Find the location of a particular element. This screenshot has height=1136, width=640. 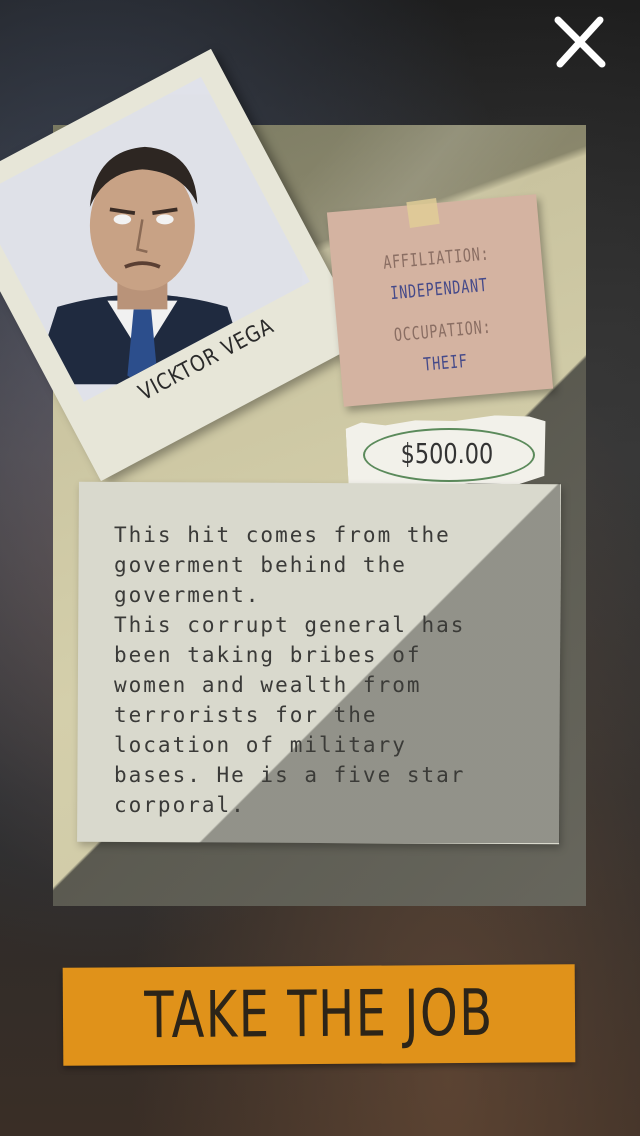

affiliation-value: INDEPENDANT is located at coordinates (439, 289).